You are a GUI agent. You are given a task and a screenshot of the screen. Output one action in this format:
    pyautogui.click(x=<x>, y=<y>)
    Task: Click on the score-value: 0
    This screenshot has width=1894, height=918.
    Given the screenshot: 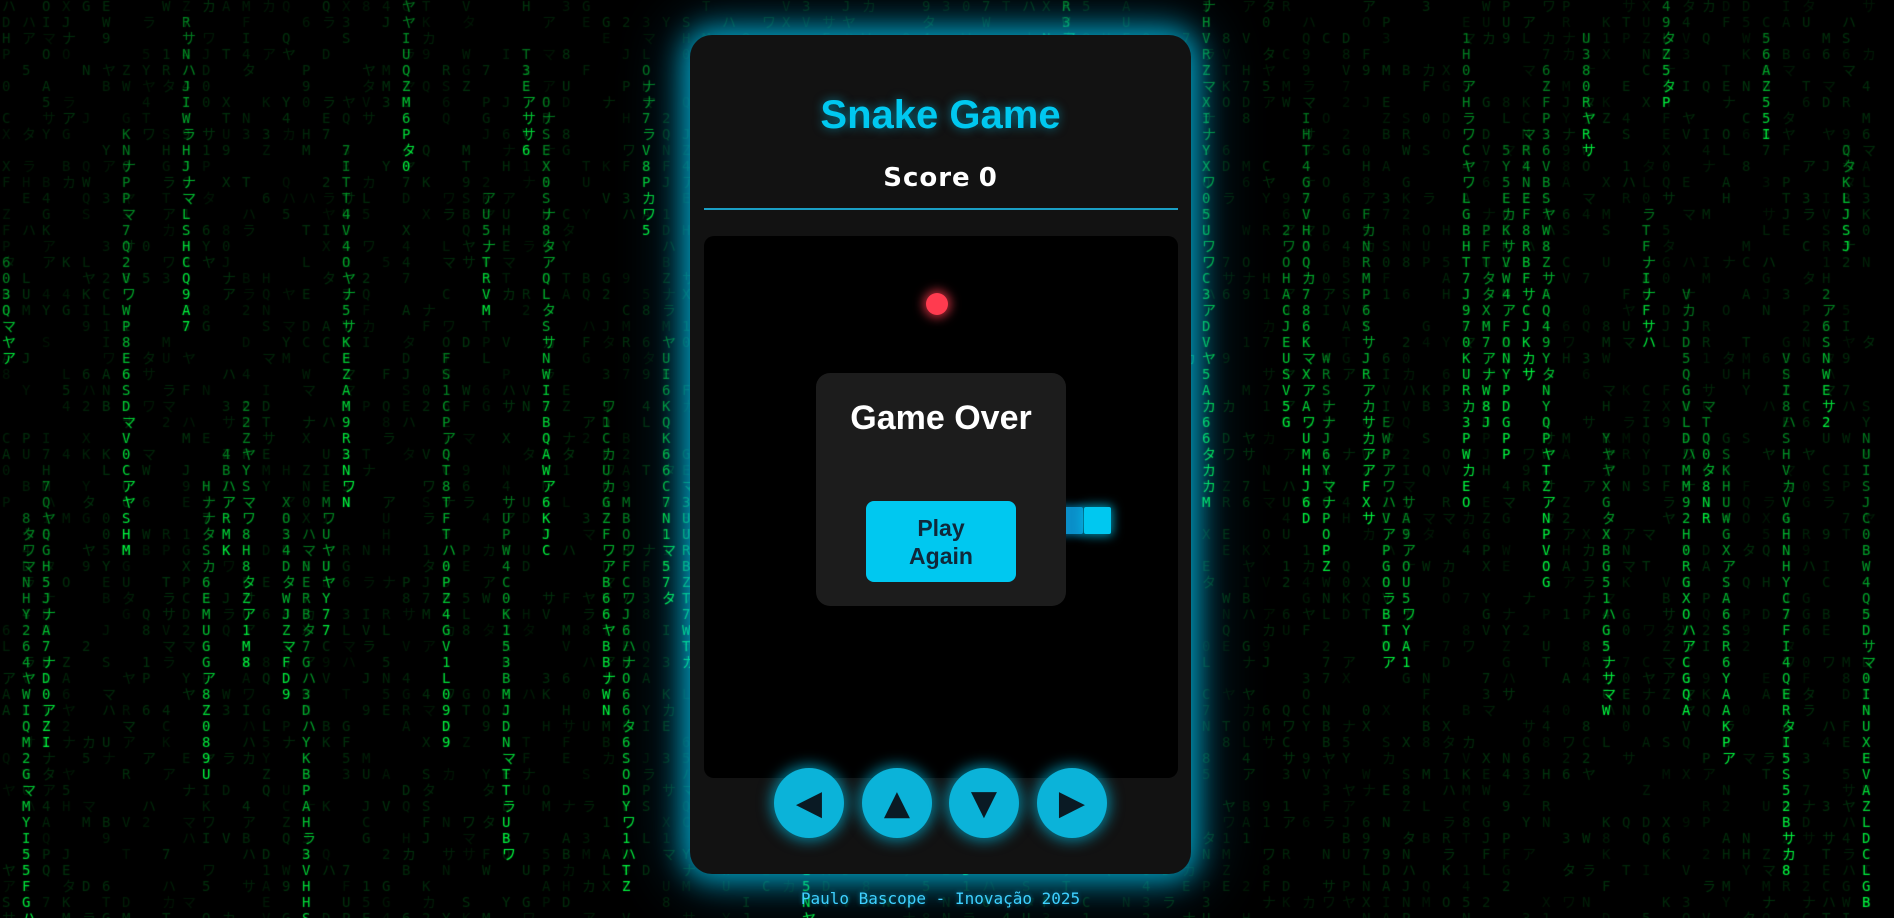 What is the action you would take?
    pyautogui.click(x=988, y=178)
    